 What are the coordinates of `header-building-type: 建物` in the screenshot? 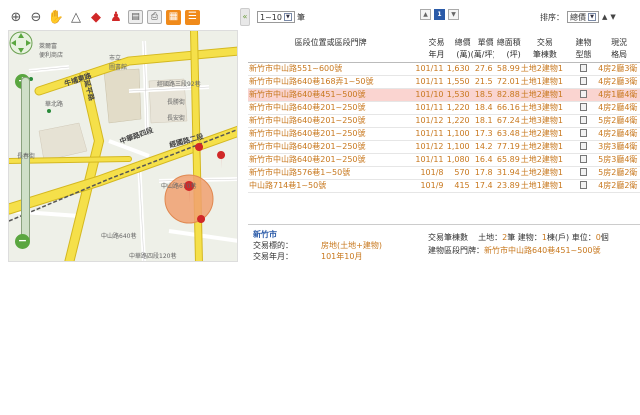 It's located at (583, 42).